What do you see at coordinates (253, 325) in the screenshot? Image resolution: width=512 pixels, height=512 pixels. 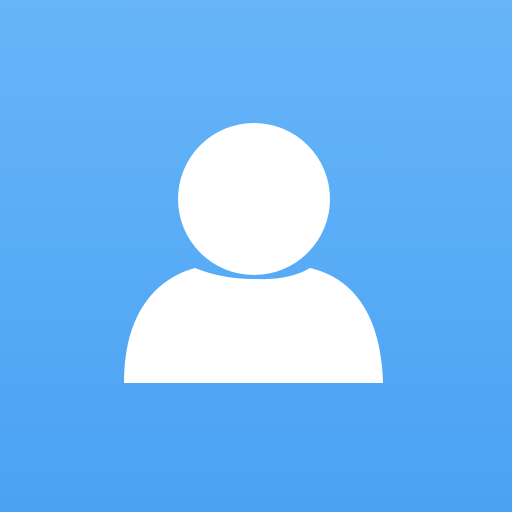 I see `person-shoulders` at bounding box center [253, 325].